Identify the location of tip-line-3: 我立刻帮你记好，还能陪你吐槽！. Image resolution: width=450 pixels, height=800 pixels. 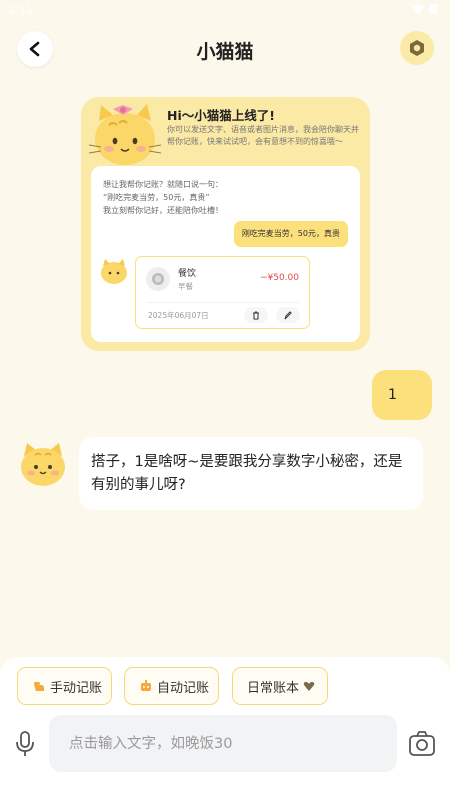
(163, 210).